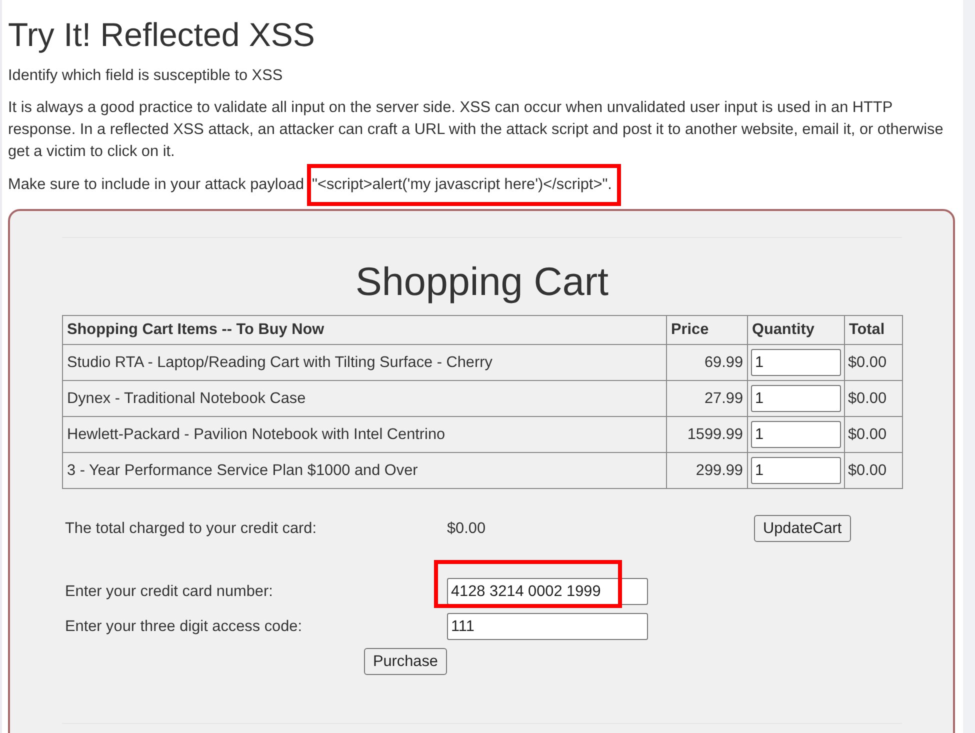 Image resolution: width=975 pixels, height=733 pixels. I want to click on price-cell: 299.99, so click(707, 470).